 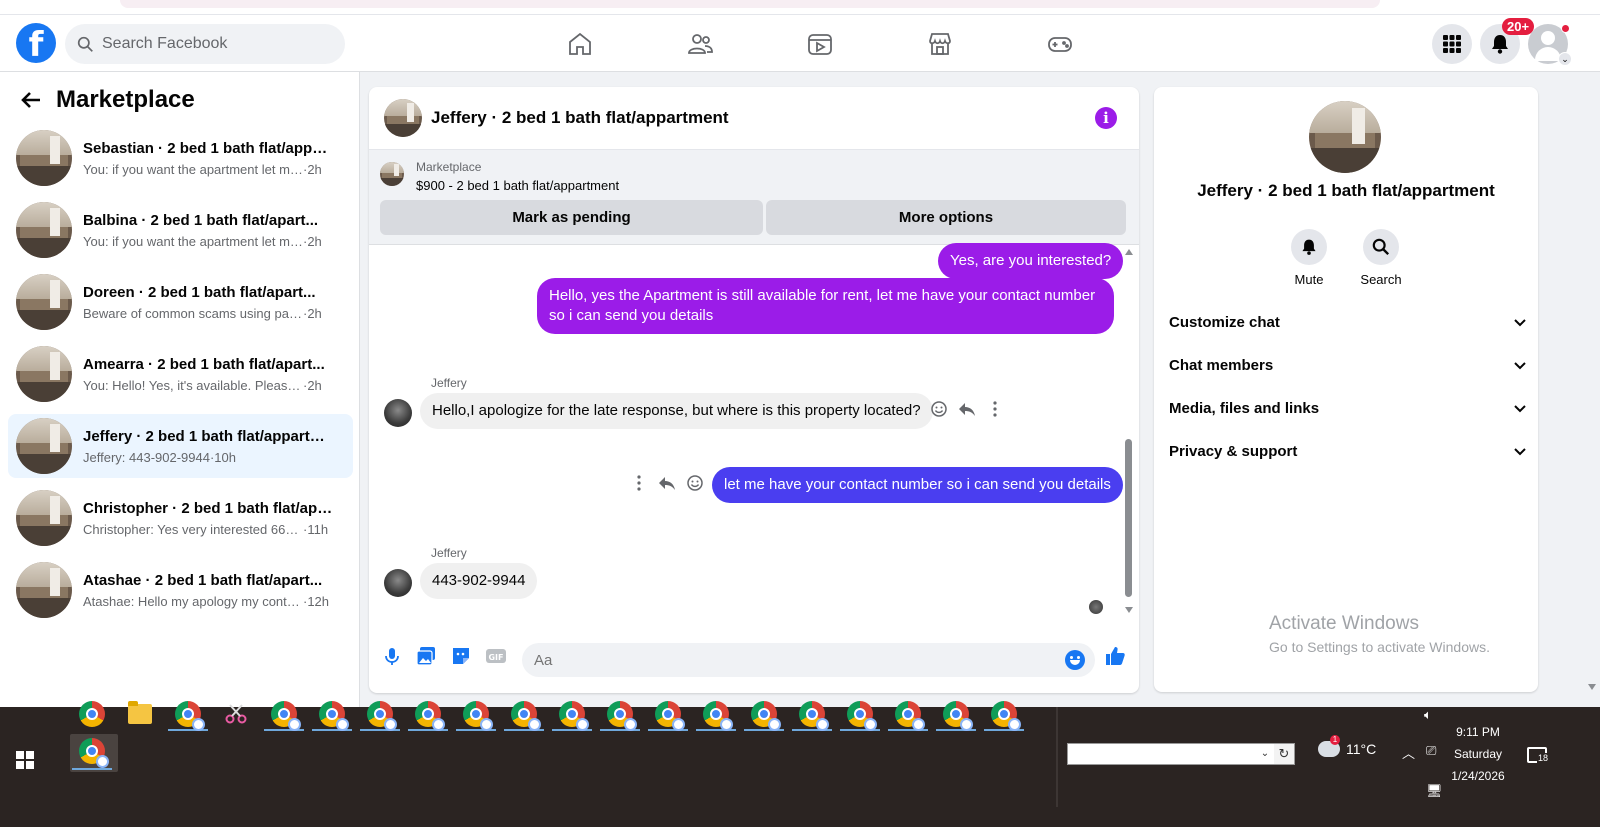 I want to click on taskbar-address-box: ⌄ ↻, so click(x=1181, y=754).